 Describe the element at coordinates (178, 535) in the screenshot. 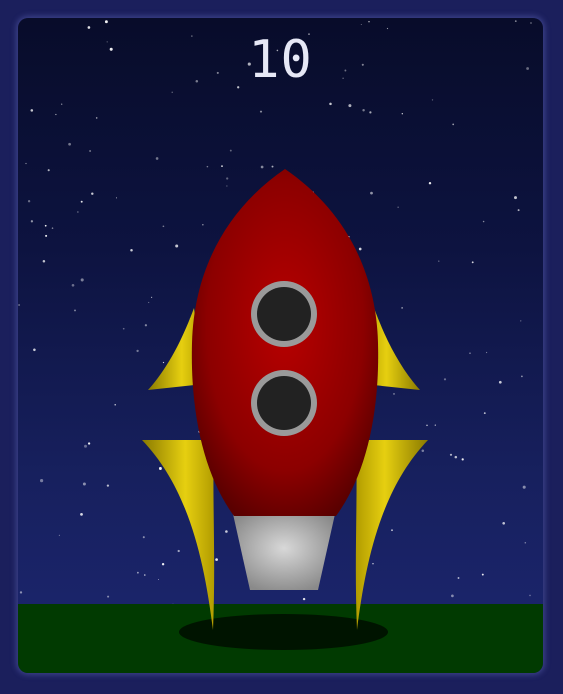

I see `left-lower-fin` at that location.